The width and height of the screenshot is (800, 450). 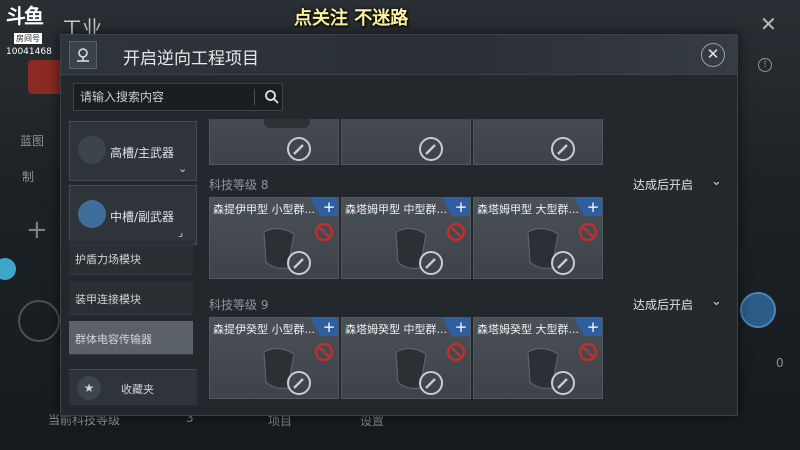 What do you see at coordinates (538, 238) in the screenshot?
I see `blueprint-card: 森塔姆甲型 大型群... +` at bounding box center [538, 238].